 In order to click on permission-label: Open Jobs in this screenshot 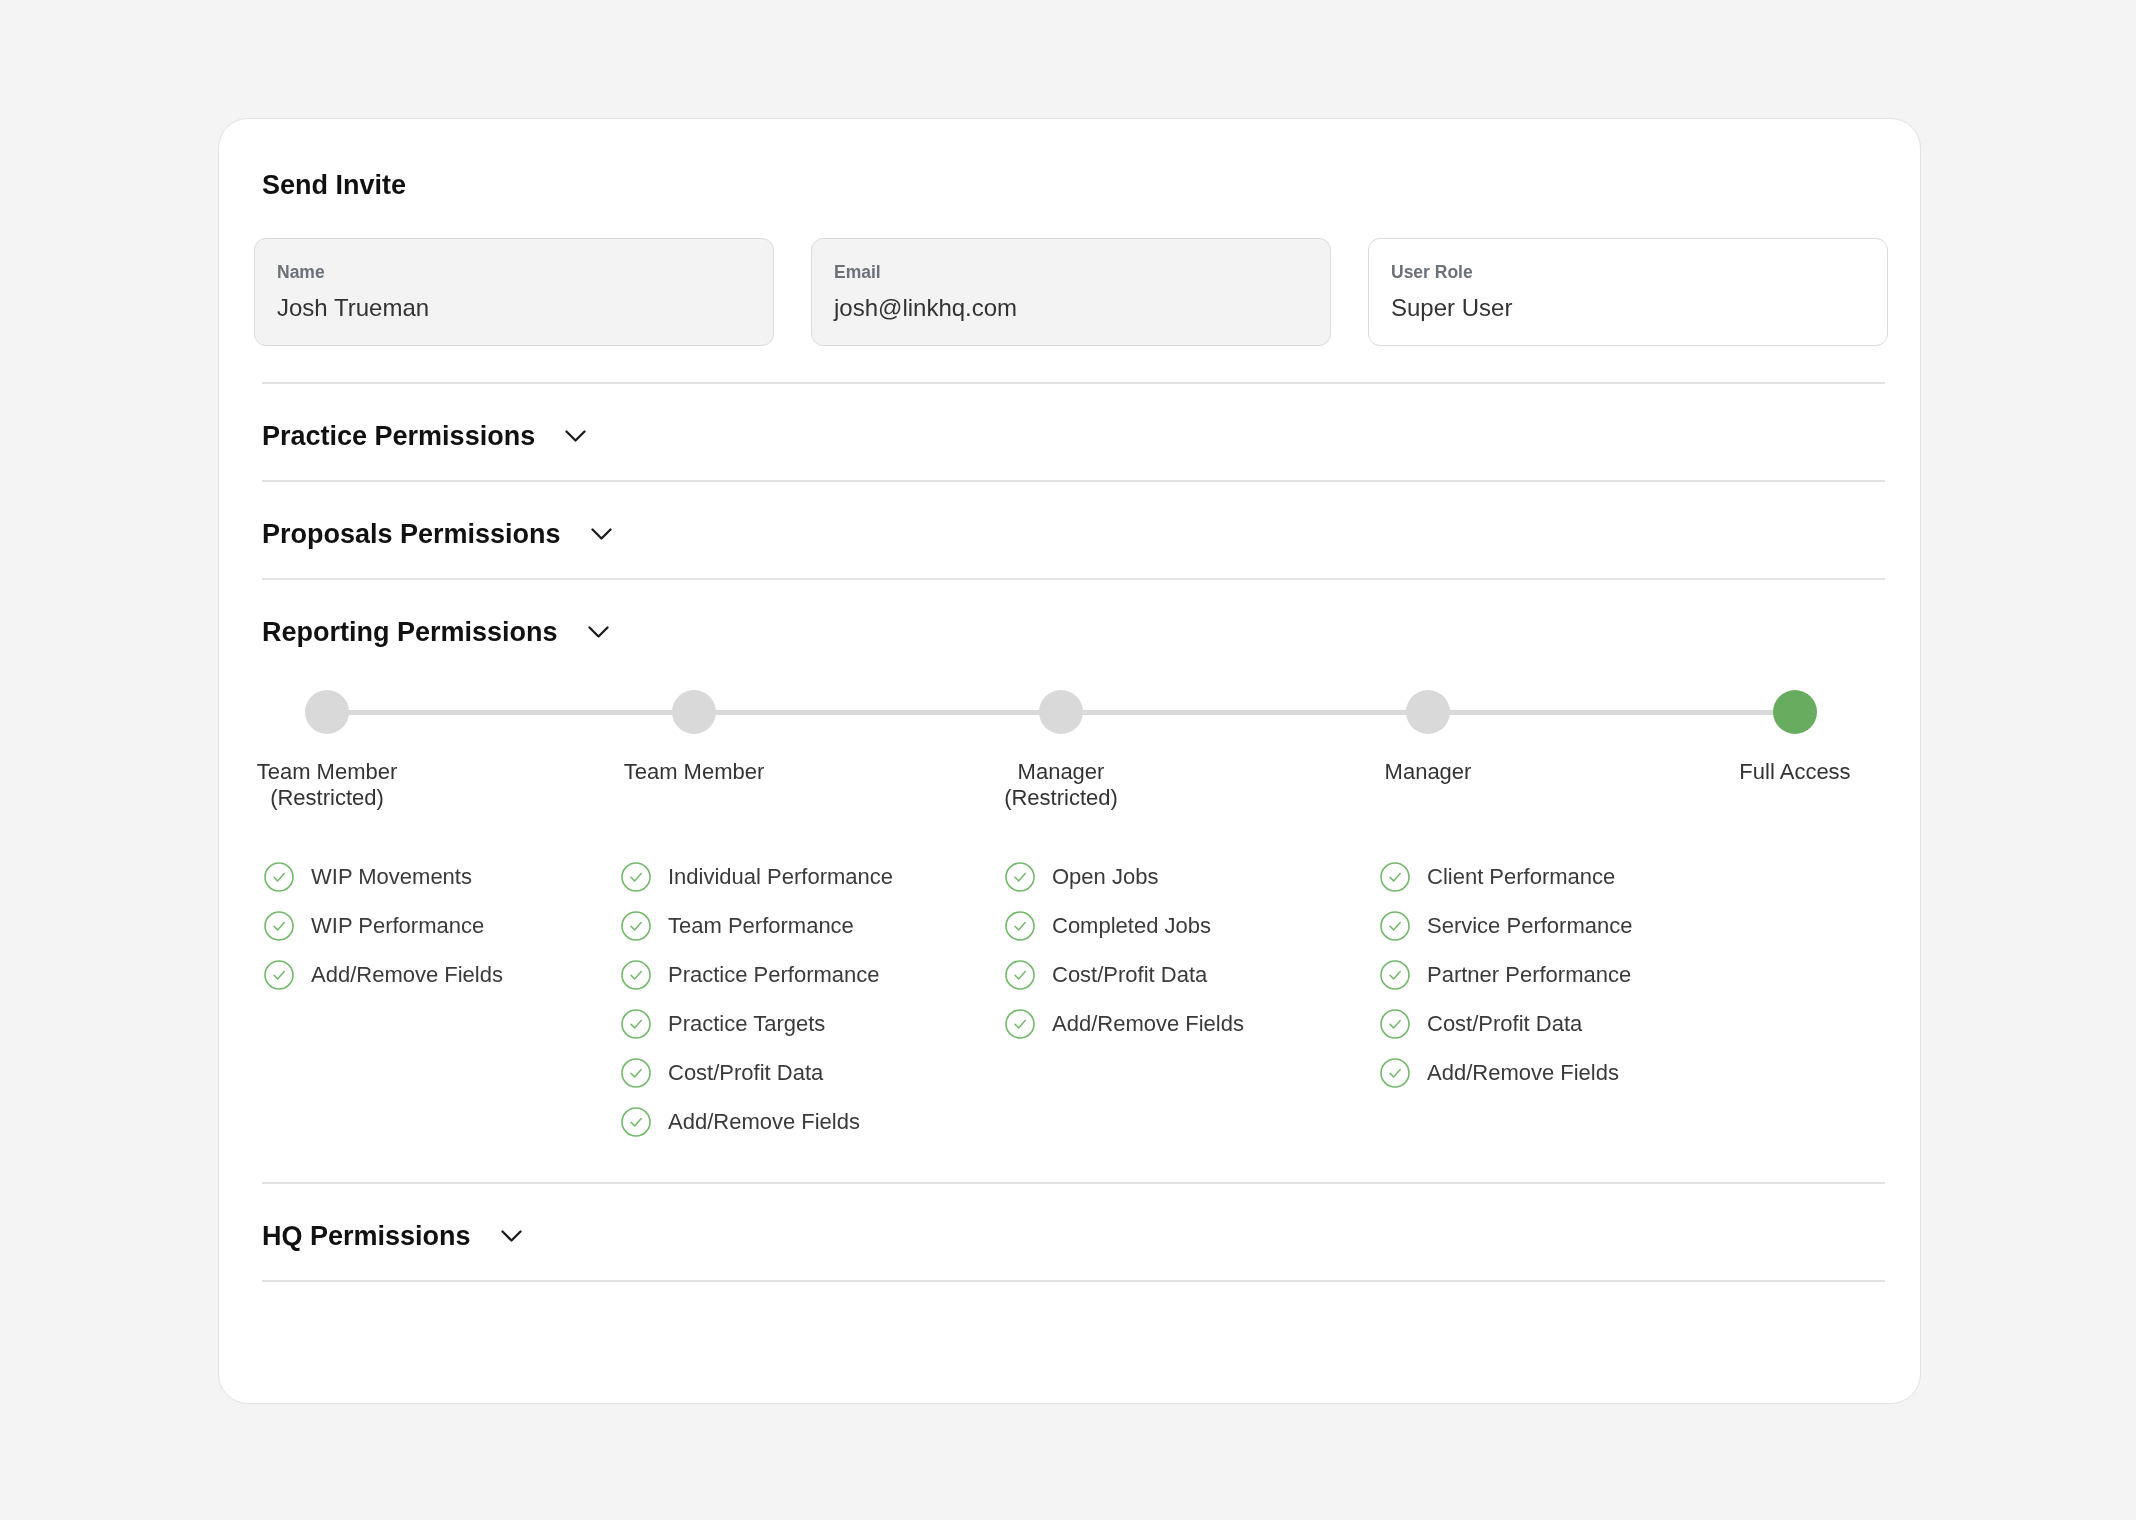, I will do `click(1105, 877)`.